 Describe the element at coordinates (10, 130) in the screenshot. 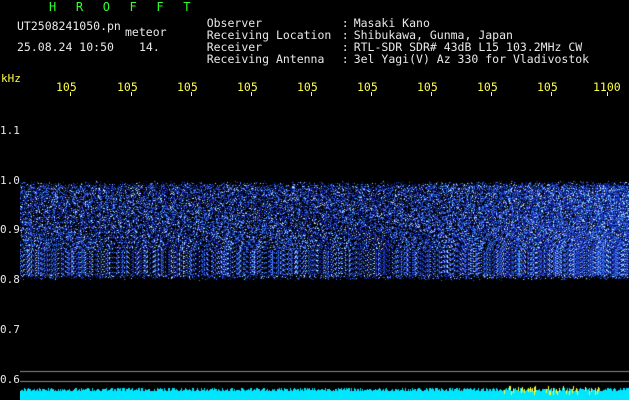

I see `y-tick-label: 1.1` at that location.